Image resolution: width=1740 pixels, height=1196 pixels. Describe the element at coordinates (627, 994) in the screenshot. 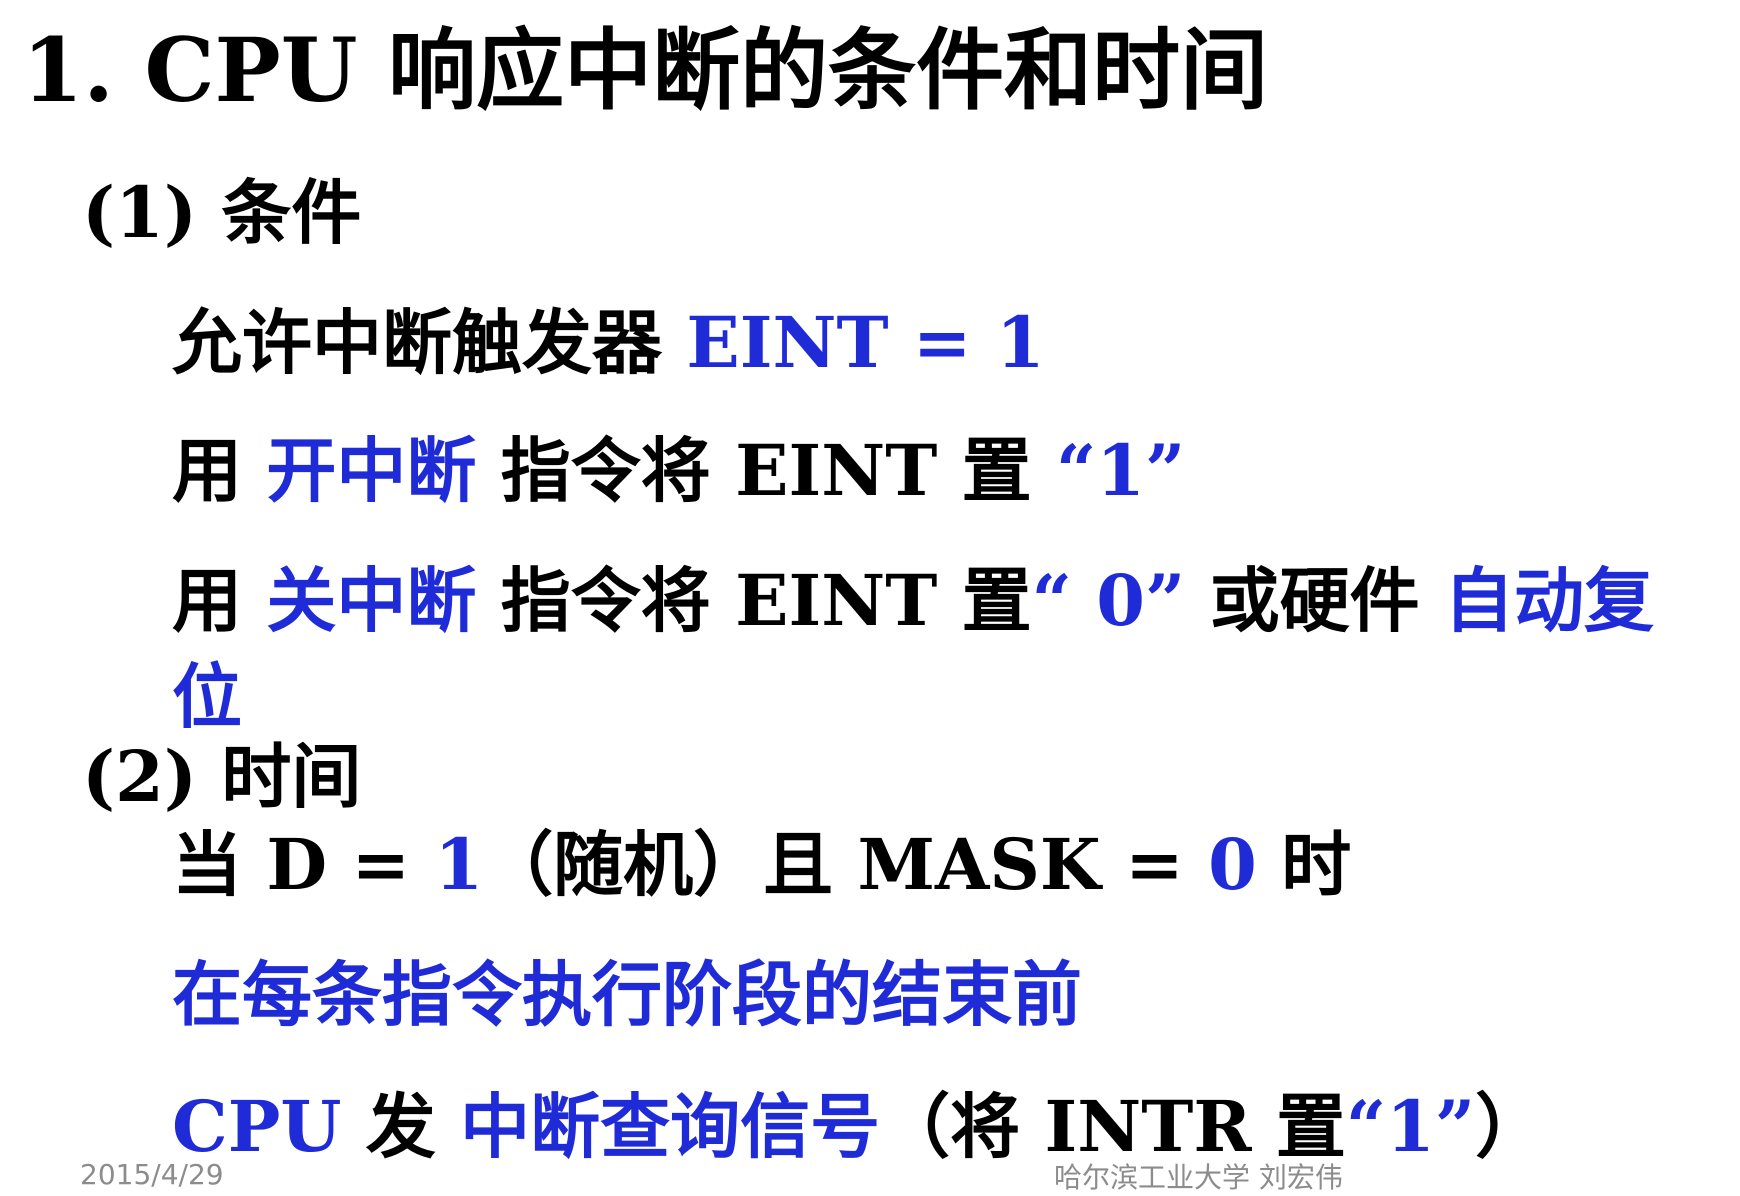

I see `instruction-phase-line: 在每条指令执行阶段的结束前` at that location.